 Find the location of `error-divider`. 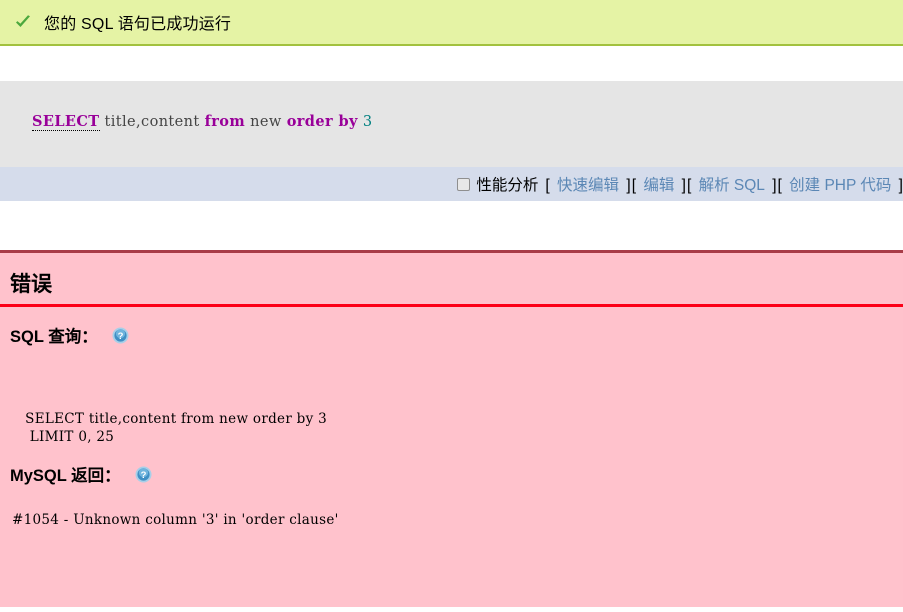

error-divider is located at coordinates (451, 305).